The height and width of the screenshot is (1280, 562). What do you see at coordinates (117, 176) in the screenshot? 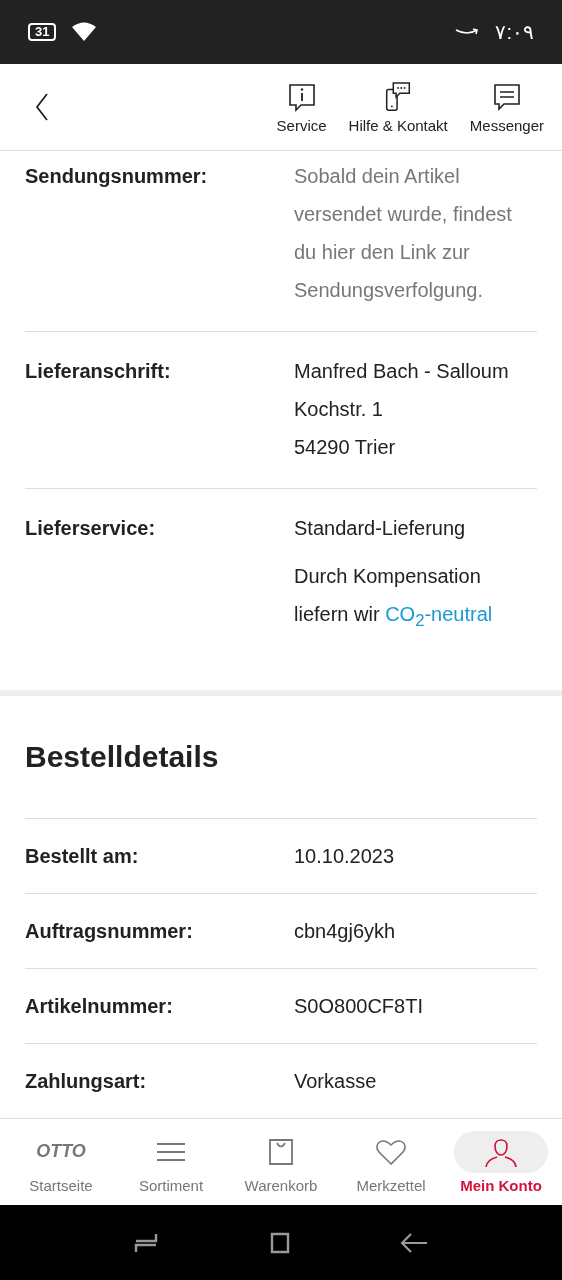
I see `field-label: Sendungsnummer:` at bounding box center [117, 176].